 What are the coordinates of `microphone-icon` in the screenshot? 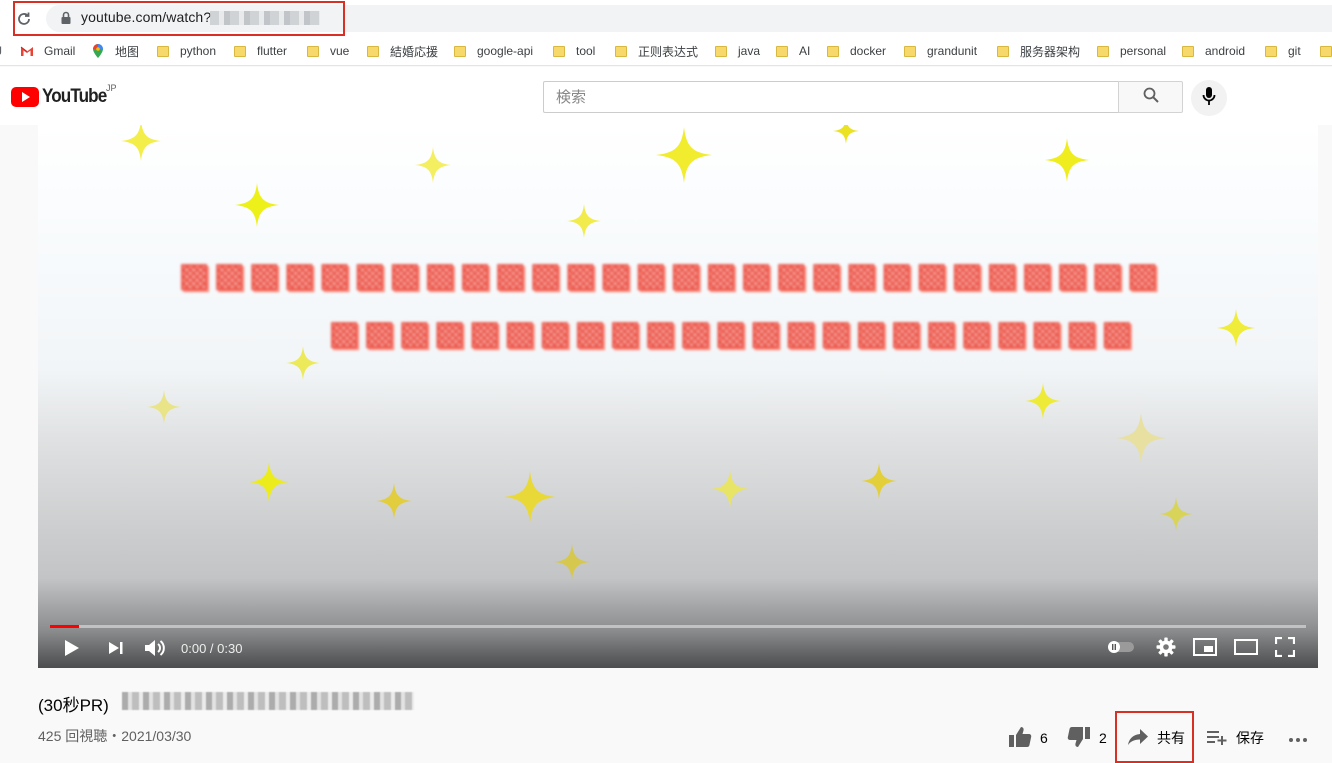 It's located at (1209, 98).